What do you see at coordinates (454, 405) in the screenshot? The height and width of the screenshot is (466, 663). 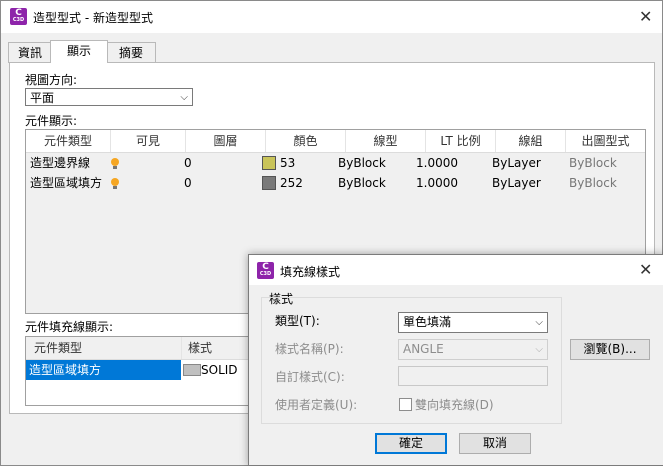 I see `double-hatch-label: 雙向填充線(D)` at bounding box center [454, 405].